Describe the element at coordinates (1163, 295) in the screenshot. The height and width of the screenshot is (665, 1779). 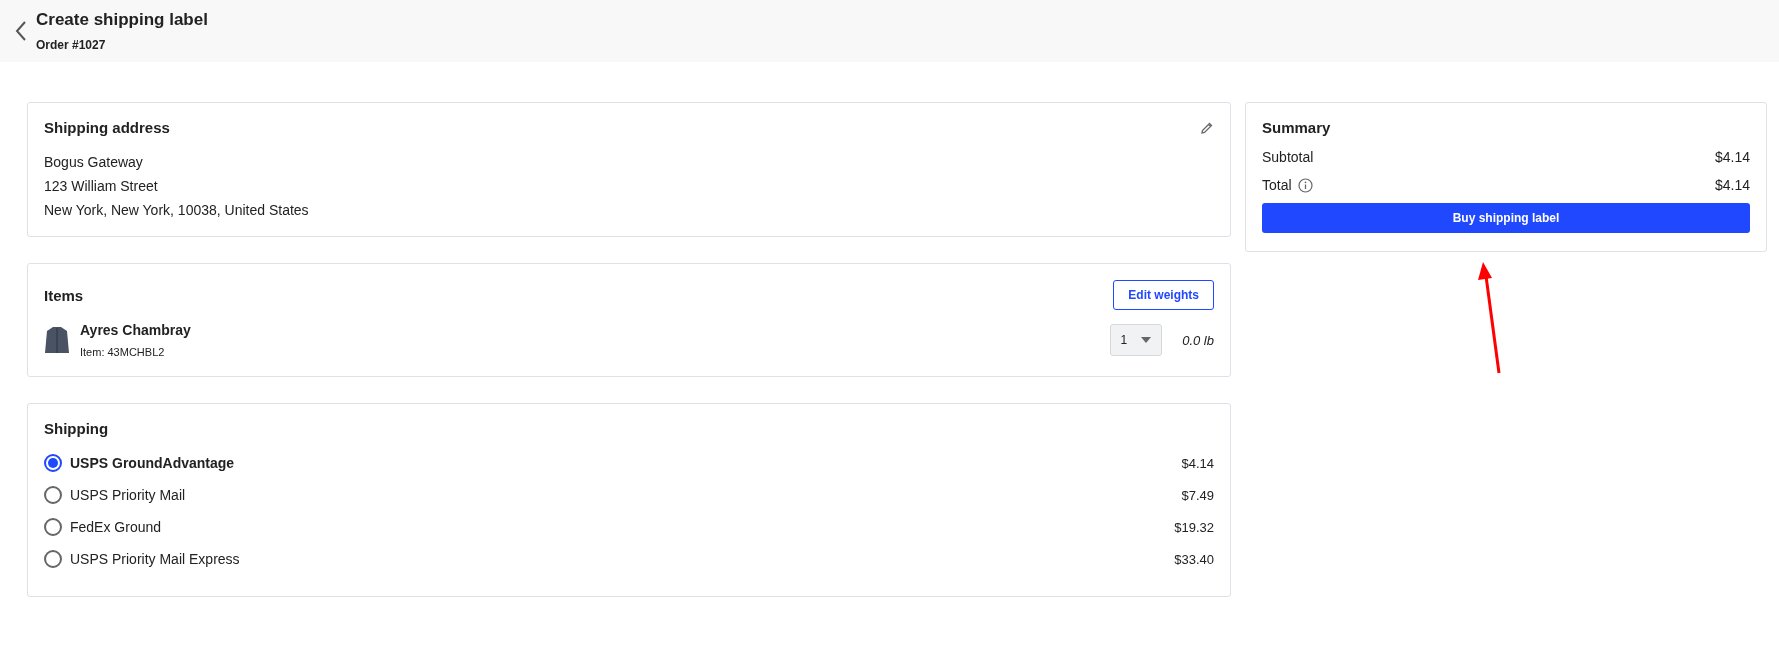
I see `edit-weights-button: Edit weights` at that location.